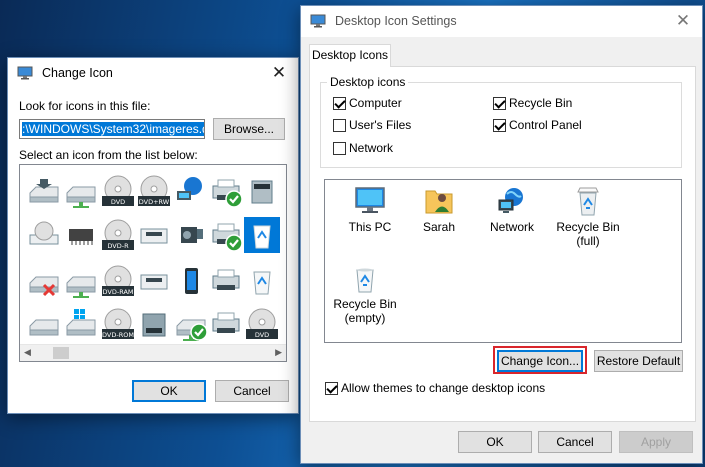  I want to click on users-files-checkbox, so click(339, 125).